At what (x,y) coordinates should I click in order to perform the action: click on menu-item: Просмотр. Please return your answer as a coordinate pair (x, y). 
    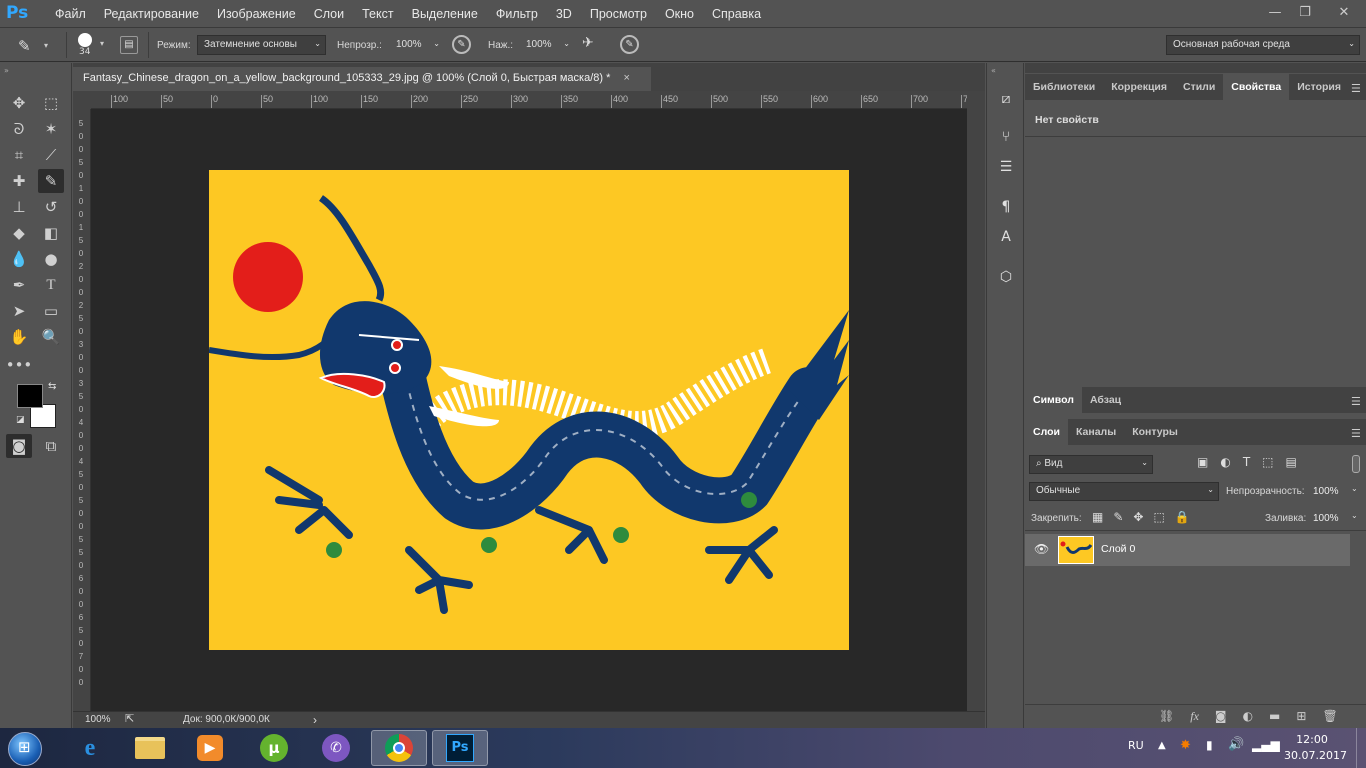
    Looking at the image, I should click on (618, 14).